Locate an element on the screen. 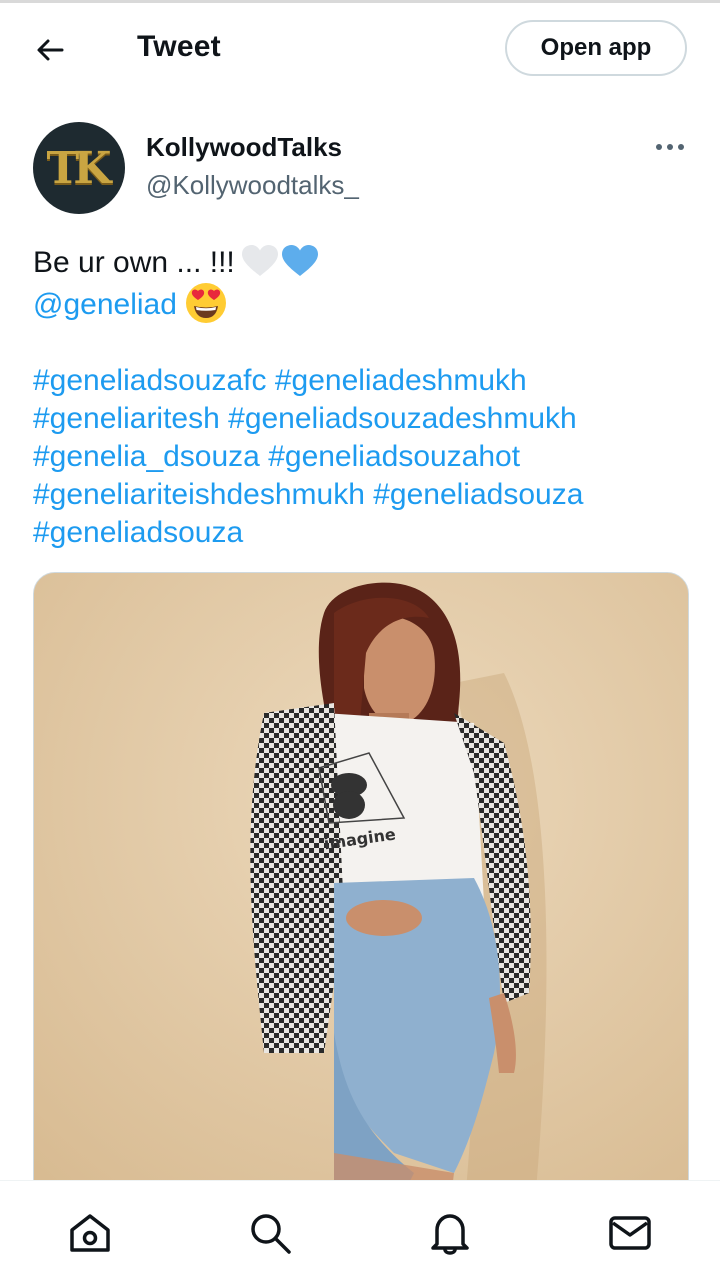 The height and width of the screenshot is (1281, 720). heart-eyes-emoji-icon is located at coordinates (205, 303).